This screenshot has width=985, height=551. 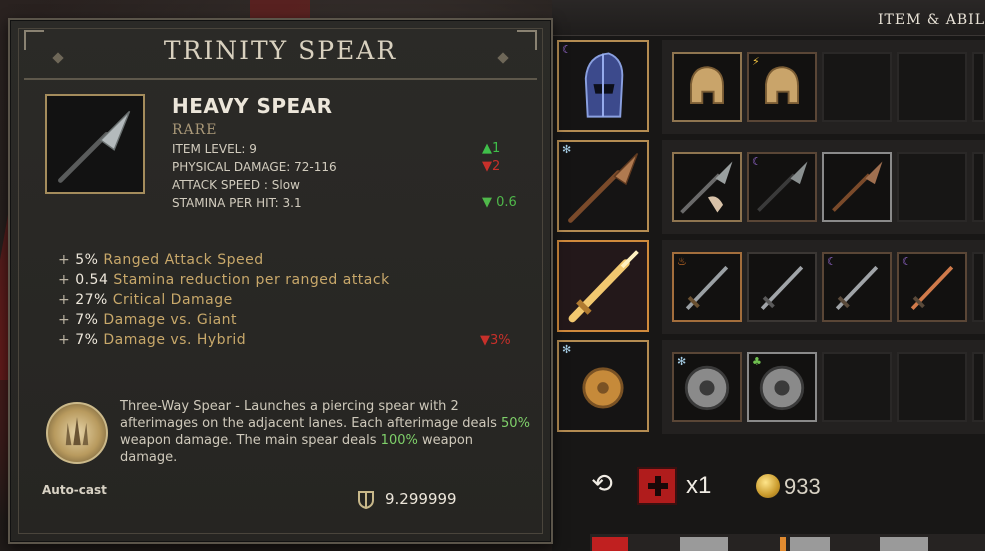 What do you see at coordinates (172, 300) in the screenshot?
I see `bonus-label: Critical Damage` at bounding box center [172, 300].